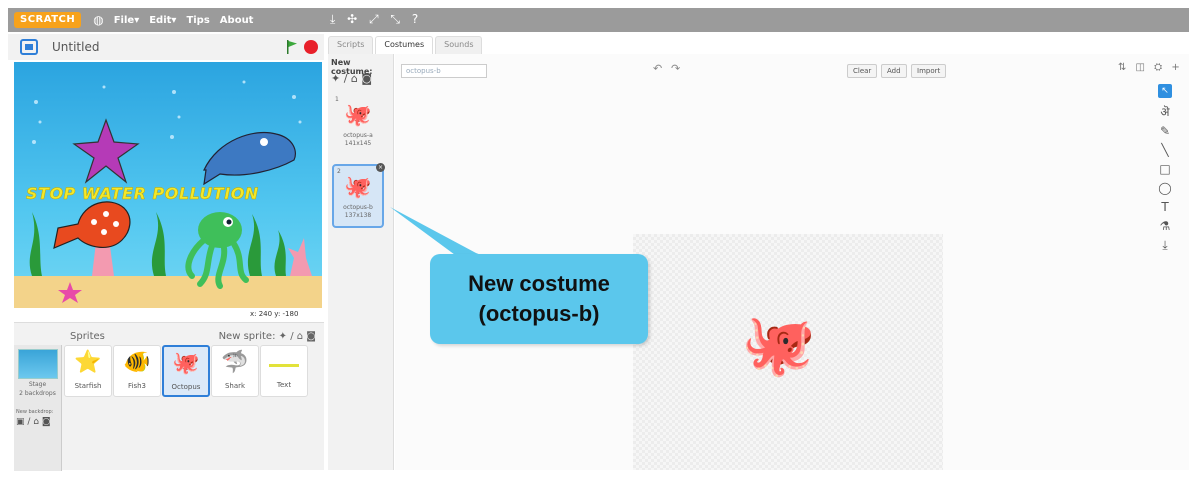 The width and height of the screenshot is (1189, 504). Describe the element at coordinates (351, 45) in the screenshot. I see `tab-scripts: Scripts` at that location.